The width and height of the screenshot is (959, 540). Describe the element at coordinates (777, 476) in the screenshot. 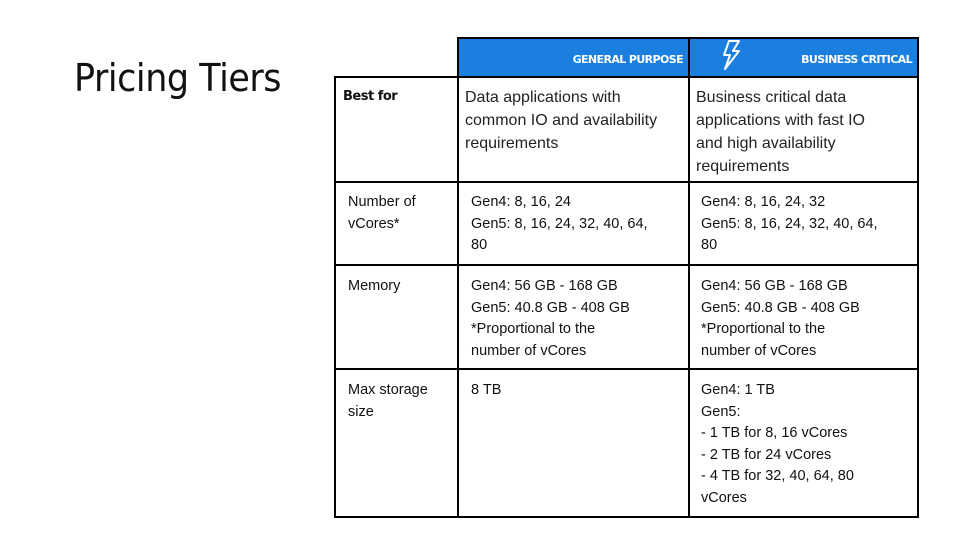

I see `cell-line: - 4 TB for 32, 40, 64, 80` at that location.